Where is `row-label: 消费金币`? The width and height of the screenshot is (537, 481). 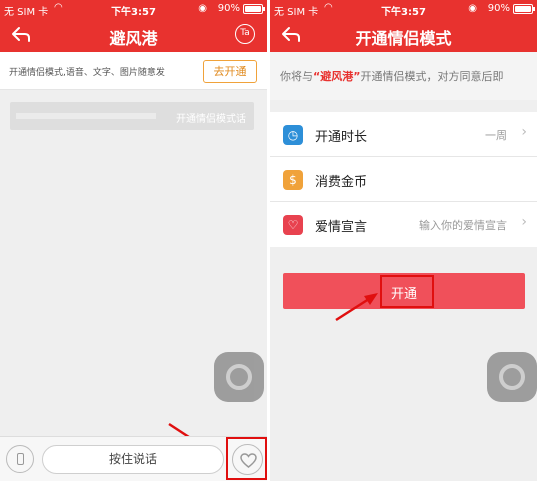 row-label: 消费金币 is located at coordinates (341, 182).